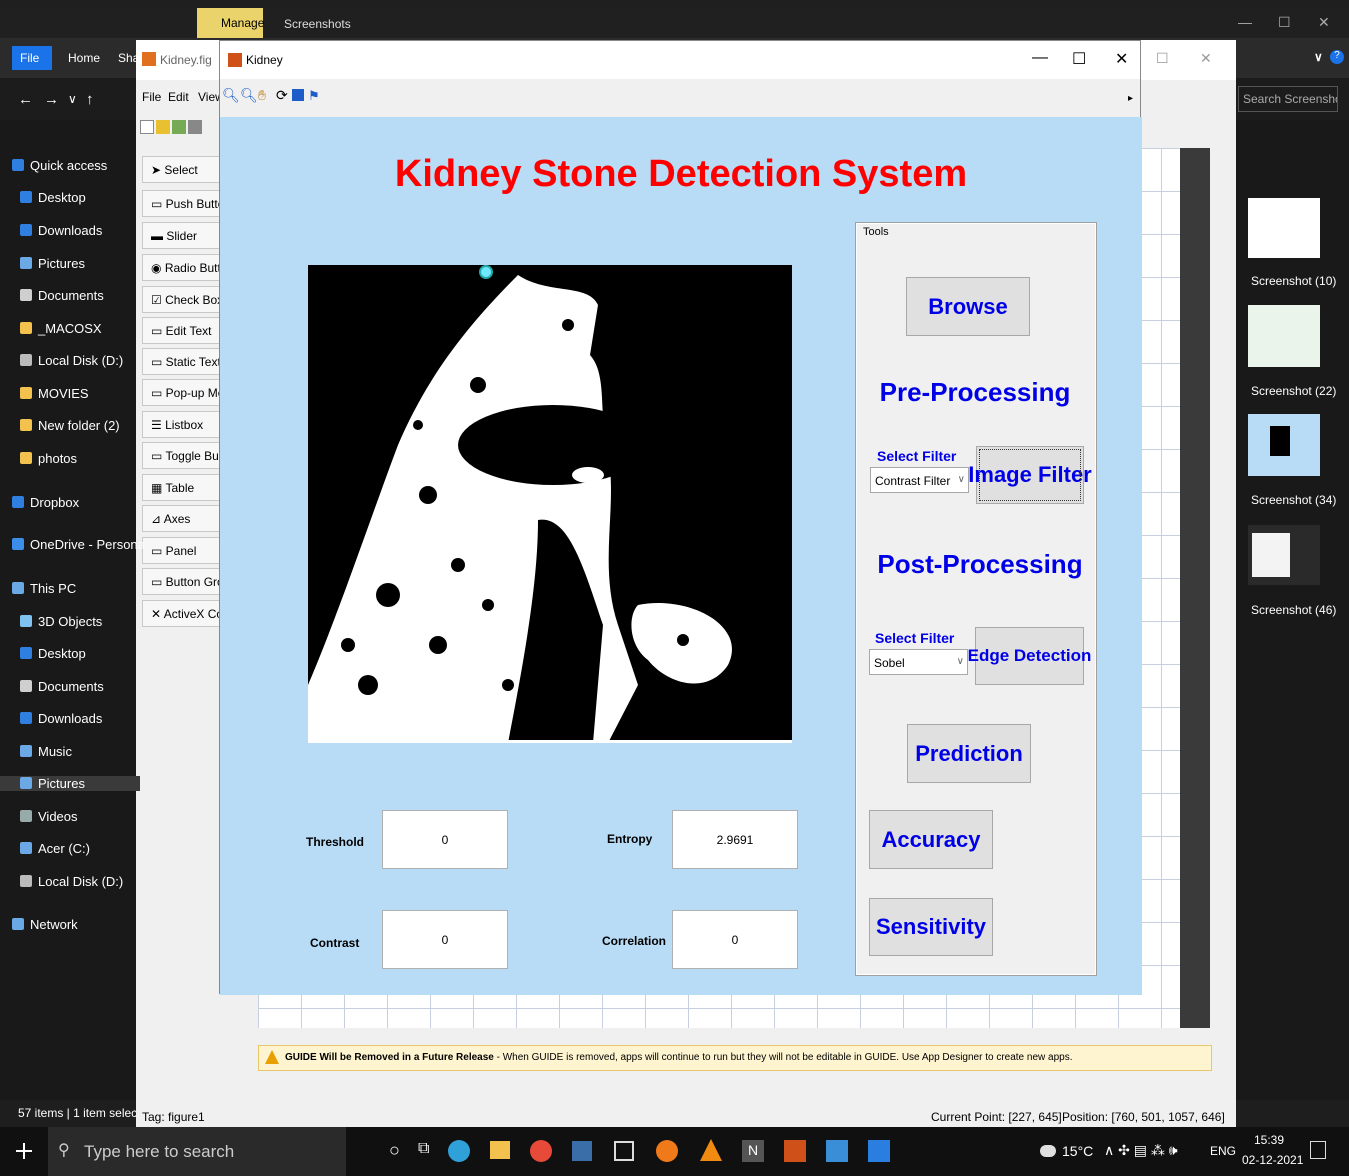 The height and width of the screenshot is (1176, 1349). What do you see at coordinates (1245, 22) in the screenshot?
I see `minimize-icon: —` at bounding box center [1245, 22].